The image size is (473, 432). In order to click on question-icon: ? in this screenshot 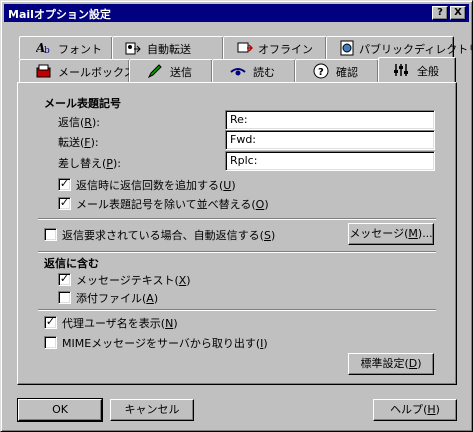, I will do `click(321, 71)`.